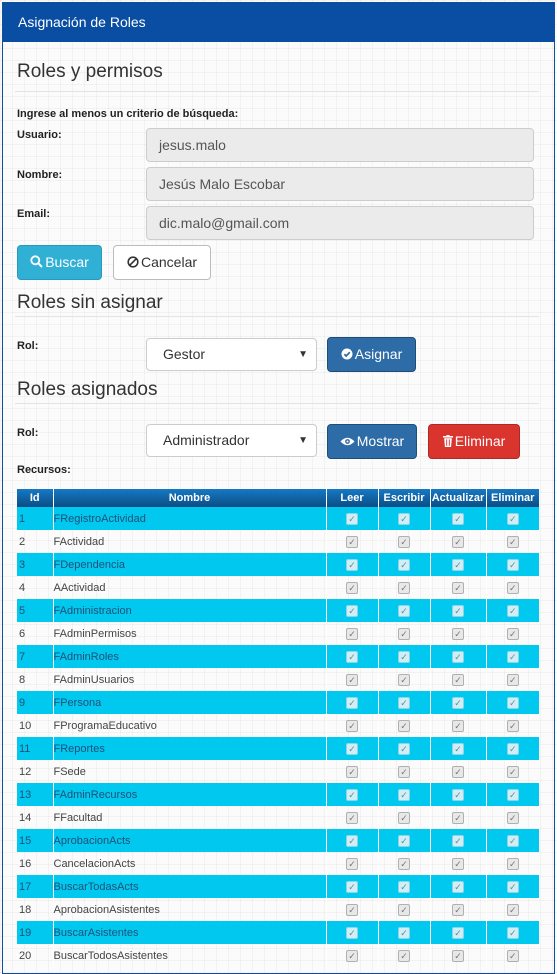 The height and width of the screenshot is (974, 557). I want to click on table-row: 9 FPersona ✓ ✓ ✓ ✓, so click(278, 702).